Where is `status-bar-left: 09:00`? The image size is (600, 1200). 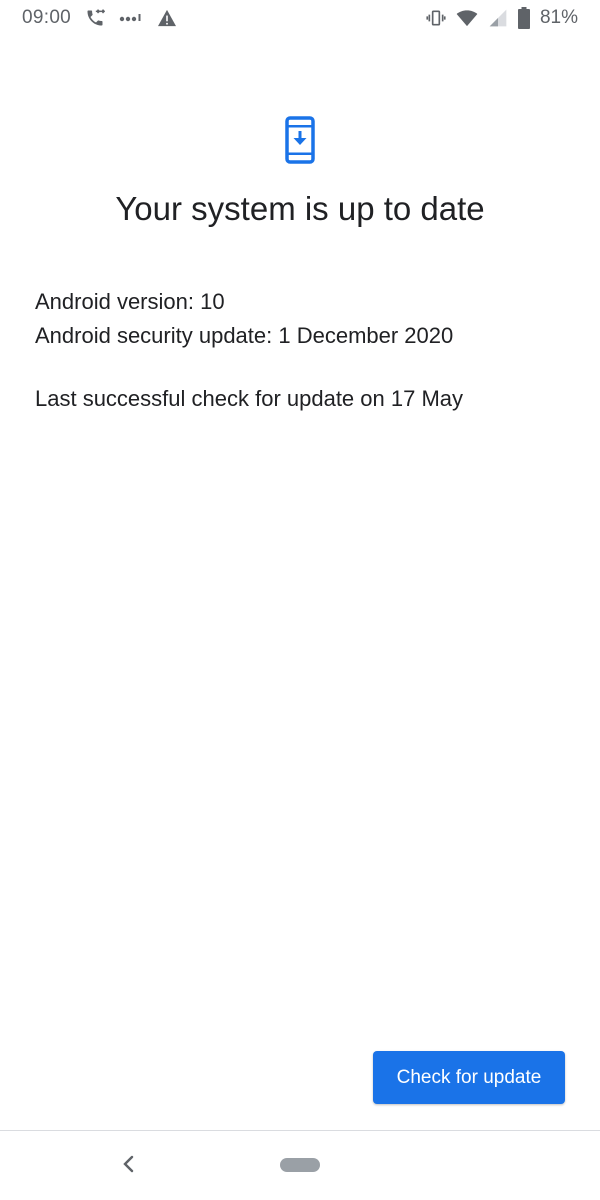
status-bar-left: 09:00 is located at coordinates (99, 18).